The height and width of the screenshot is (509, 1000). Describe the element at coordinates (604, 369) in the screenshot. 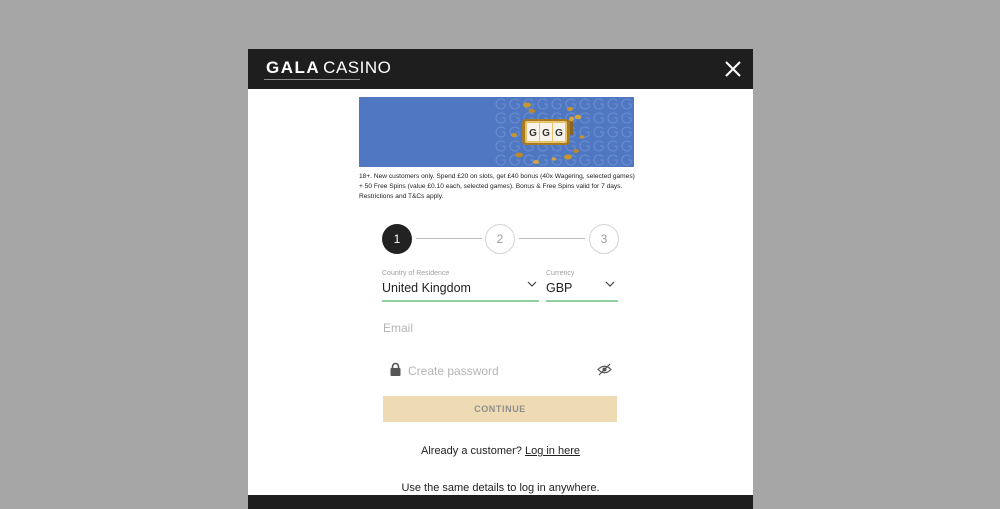

I see `eye-hidden-icon` at that location.